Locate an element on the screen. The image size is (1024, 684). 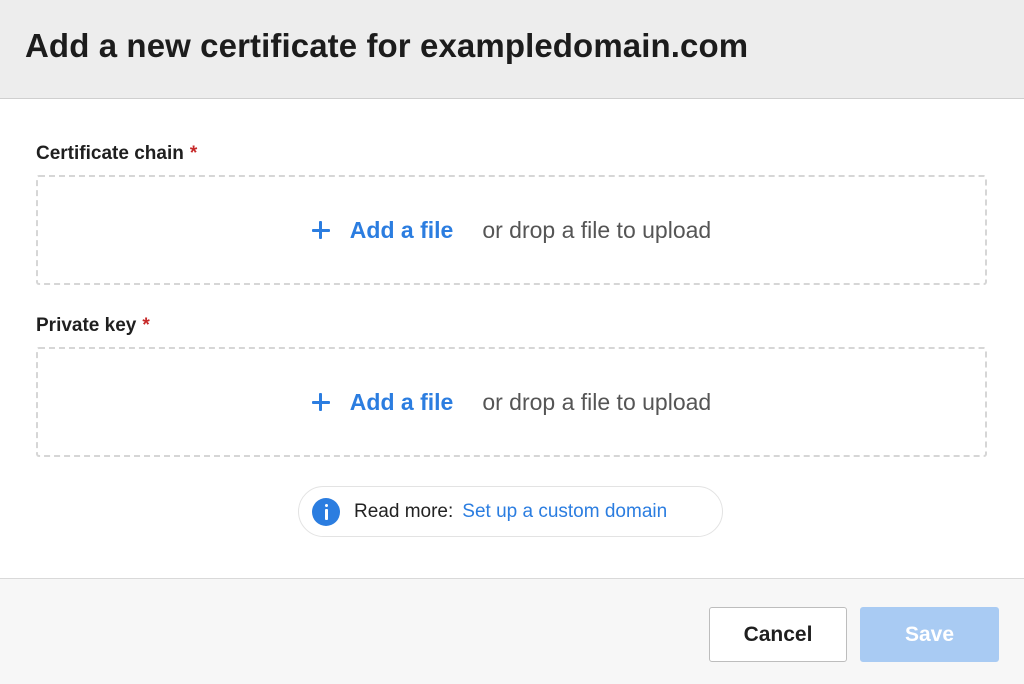
custom-domain-link: Set up a custom domain is located at coordinates (564, 512).